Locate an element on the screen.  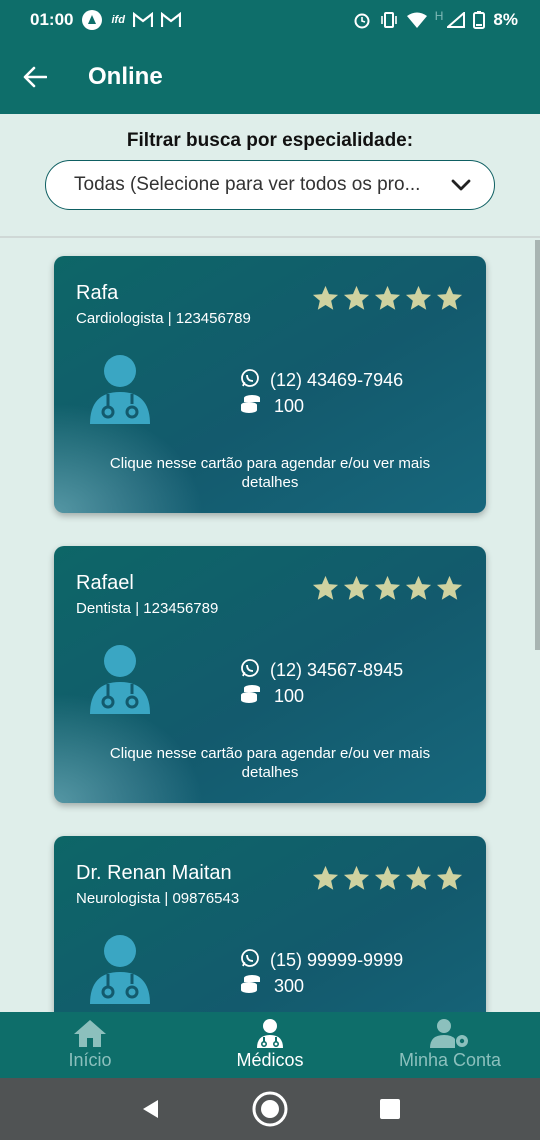
doctor-specialty: Neurologista | 09876543 is located at coordinates (158, 898).